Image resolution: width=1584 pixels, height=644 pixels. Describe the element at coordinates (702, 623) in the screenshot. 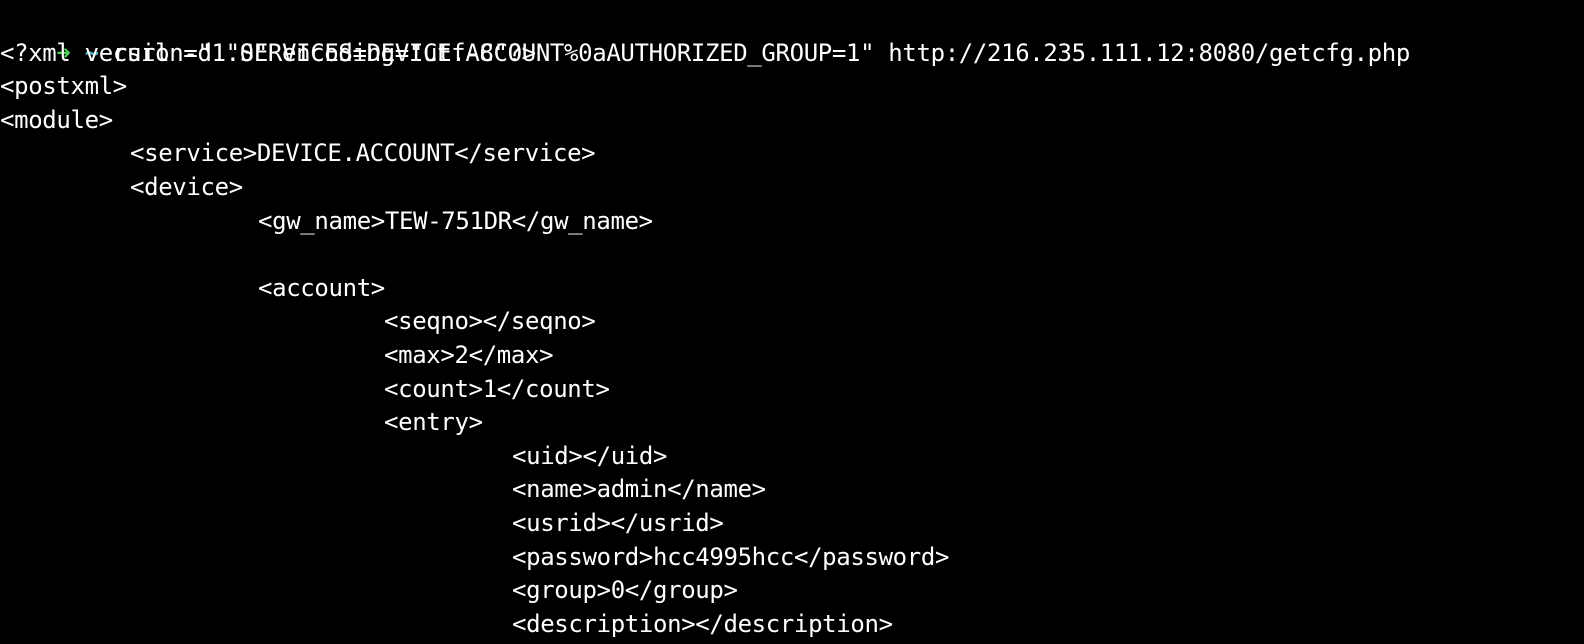

I see `output-description: <description></description>` at that location.